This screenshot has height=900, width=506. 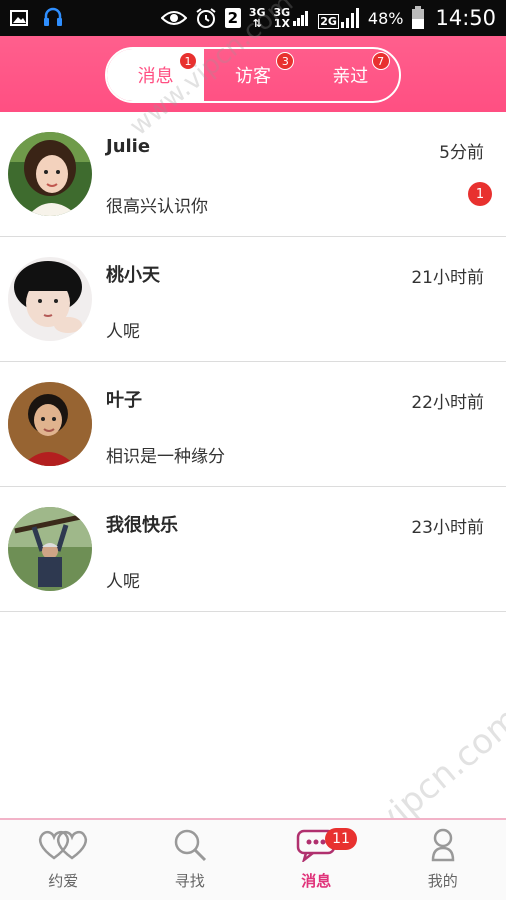 What do you see at coordinates (63, 847) in the screenshot?
I see `hearts-icon` at bounding box center [63, 847].